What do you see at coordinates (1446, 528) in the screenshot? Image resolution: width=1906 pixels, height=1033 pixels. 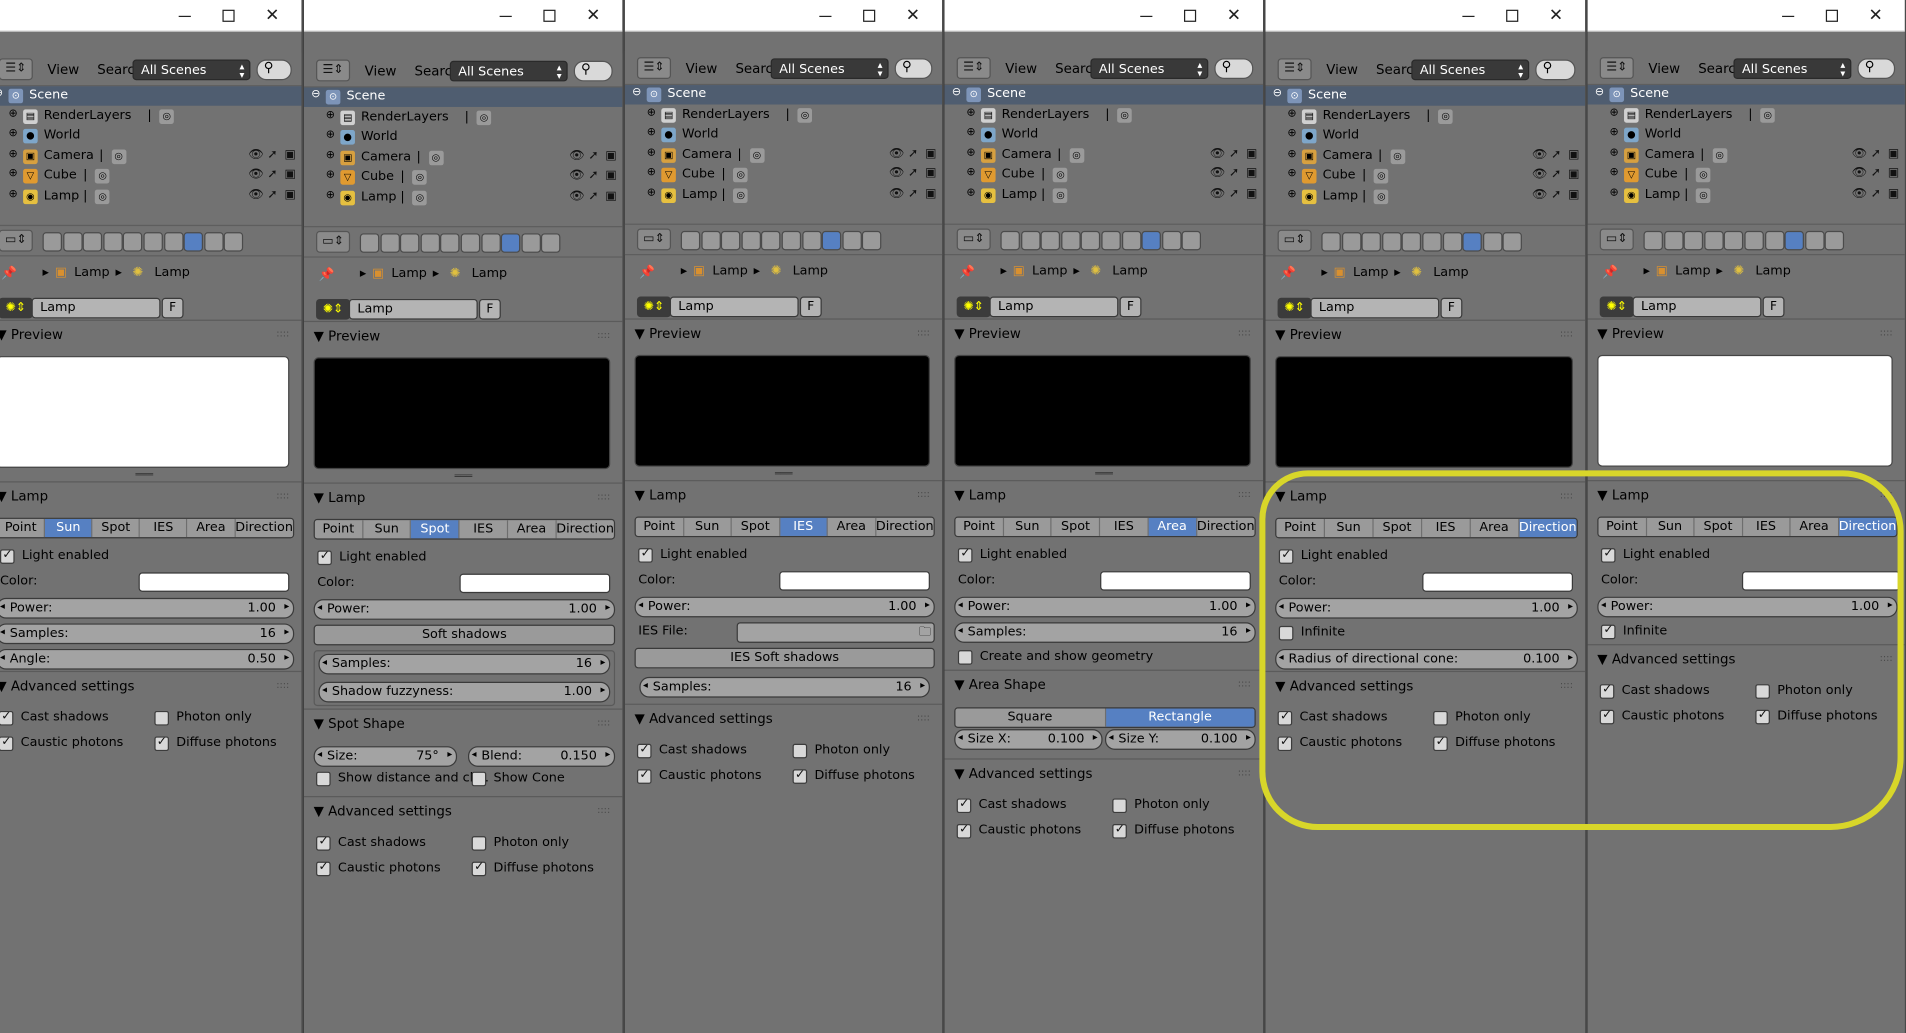 I see `lamp-type-ies: IES` at bounding box center [1446, 528].